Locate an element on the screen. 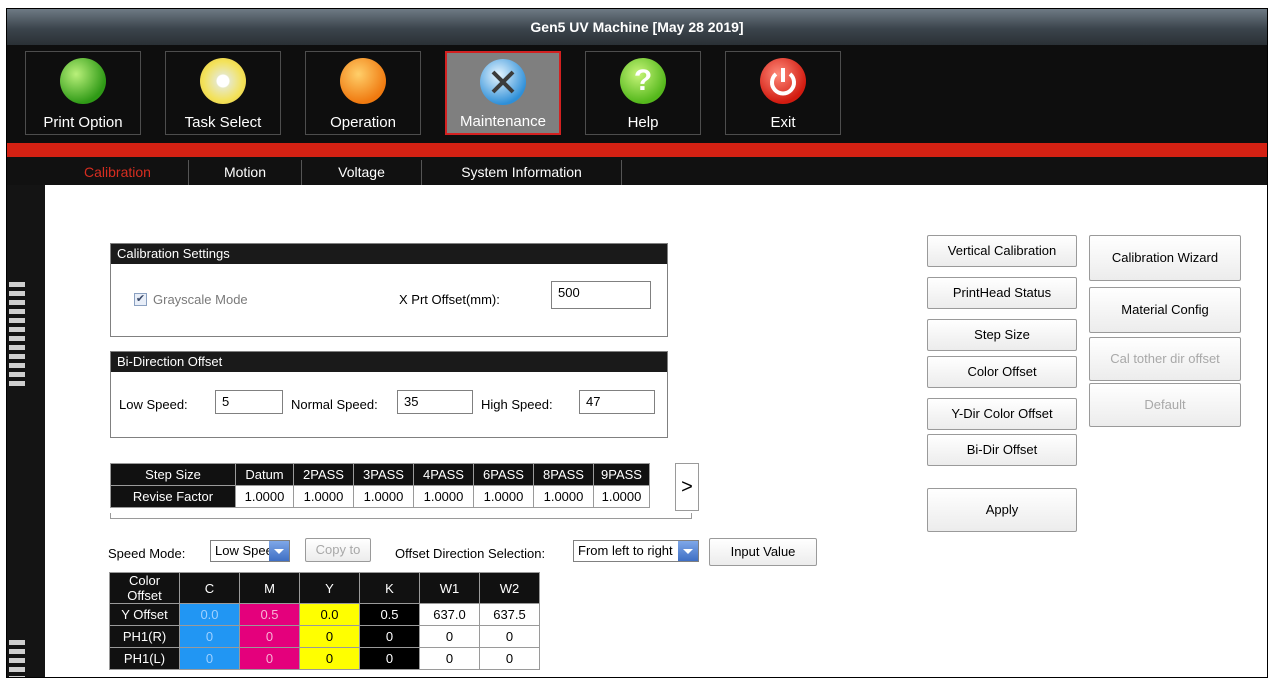 The height and width of the screenshot is (681, 1273). calibration-wizard-button: Calibration Wizard is located at coordinates (1165, 258).